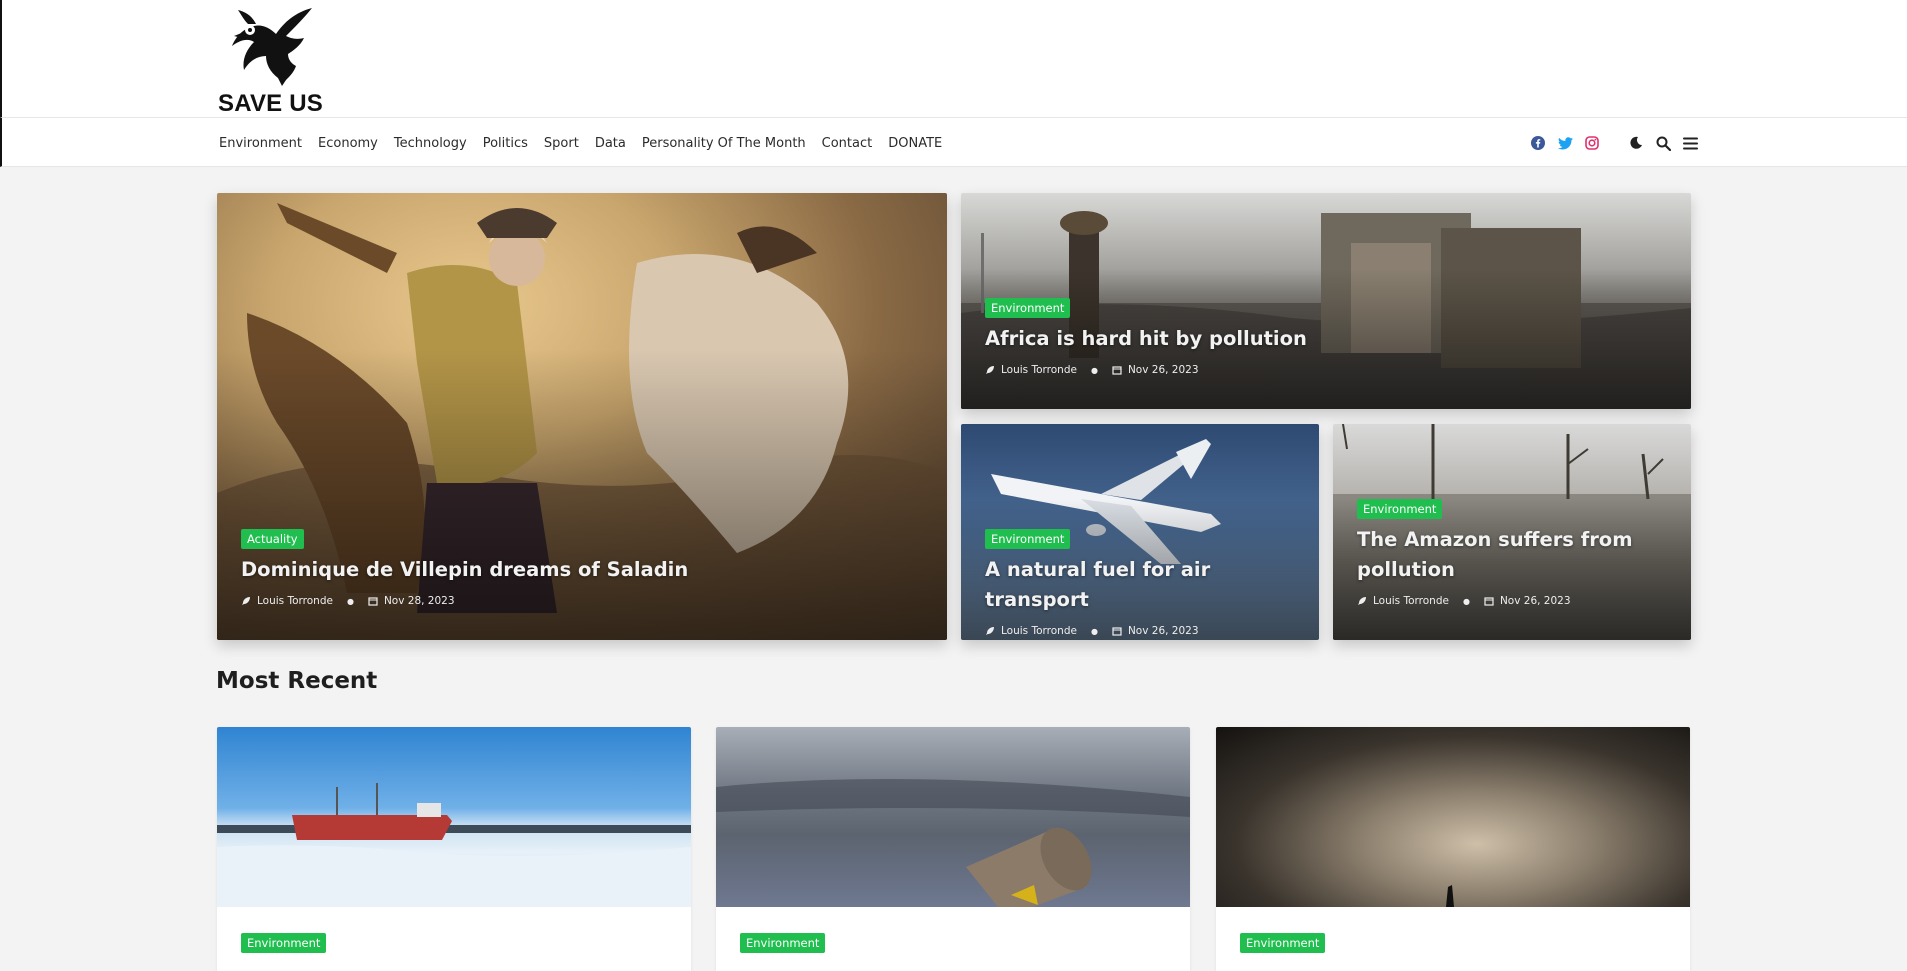 The image size is (1907, 971). I want to click on recent-image-barrel, so click(953, 817).